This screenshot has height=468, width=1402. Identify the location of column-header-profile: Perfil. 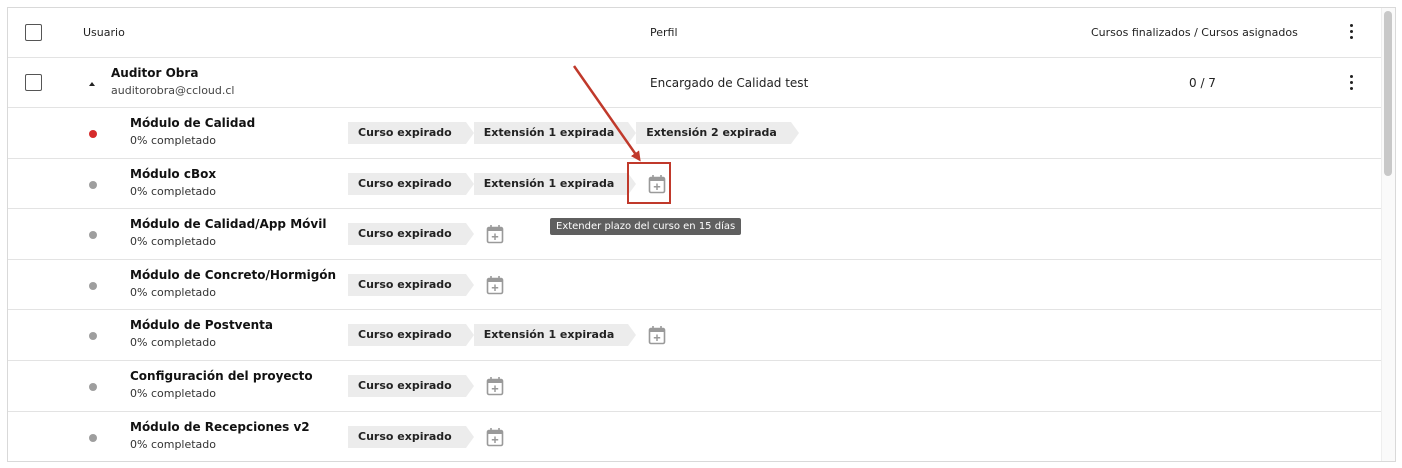
(664, 32).